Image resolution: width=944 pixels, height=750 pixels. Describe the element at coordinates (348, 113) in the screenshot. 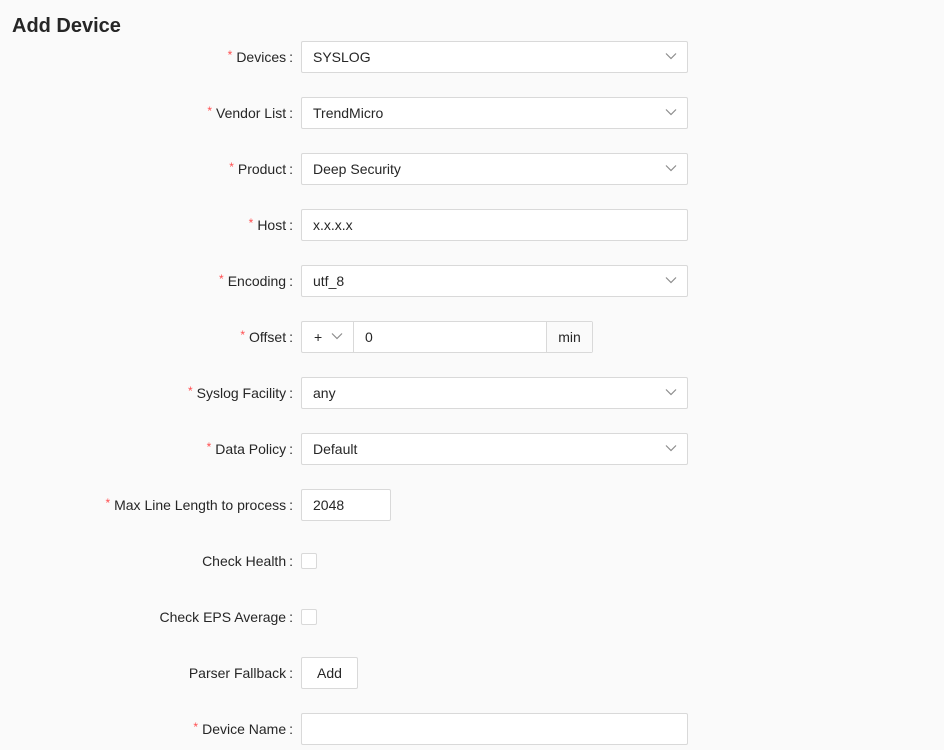

I see `vendor-list-select-value: TrendMicro` at that location.